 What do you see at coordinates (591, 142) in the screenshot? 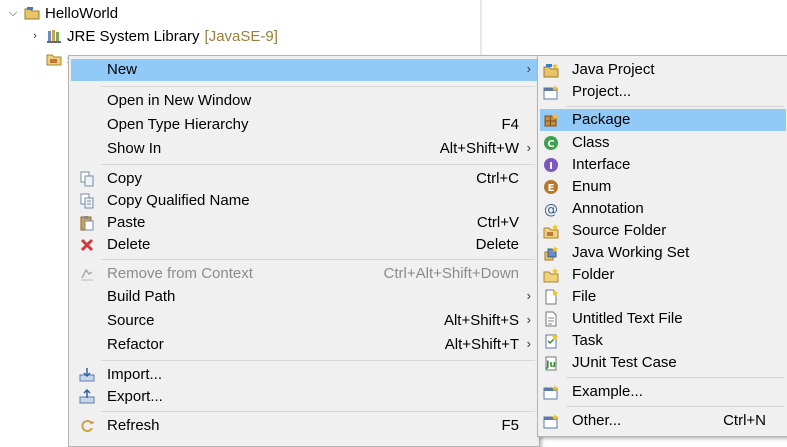
I see `menu-item-label: Class` at bounding box center [591, 142].